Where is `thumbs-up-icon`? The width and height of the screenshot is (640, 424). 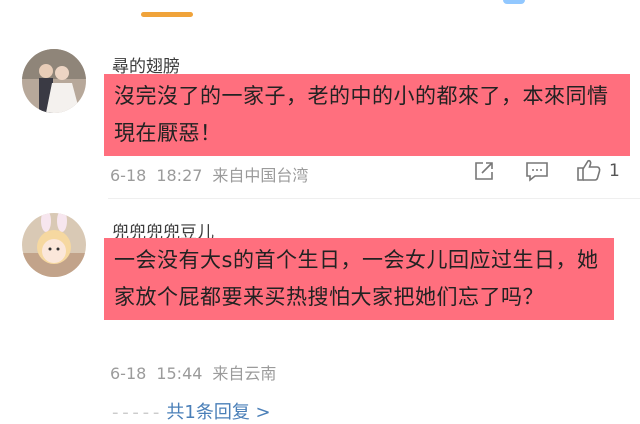 thumbs-up-icon is located at coordinates (589, 170).